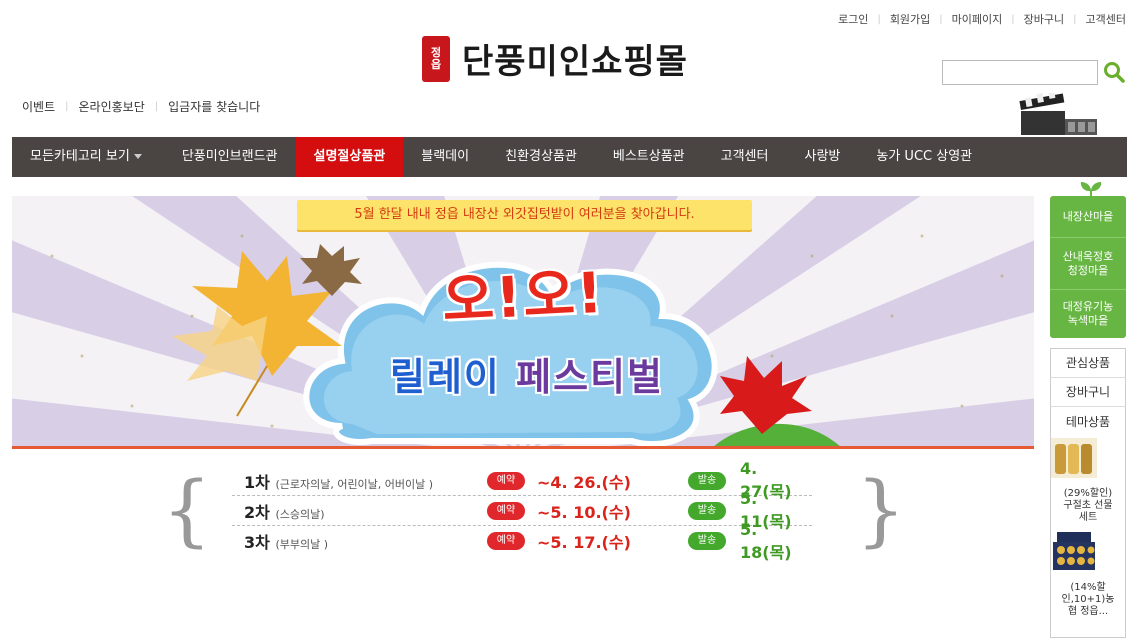  I want to click on banner-ribbon: 5월 한달 내내 정읍 내장산 외갓집텃밭이 여러분을 찾아갑니다., so click(524, 215).